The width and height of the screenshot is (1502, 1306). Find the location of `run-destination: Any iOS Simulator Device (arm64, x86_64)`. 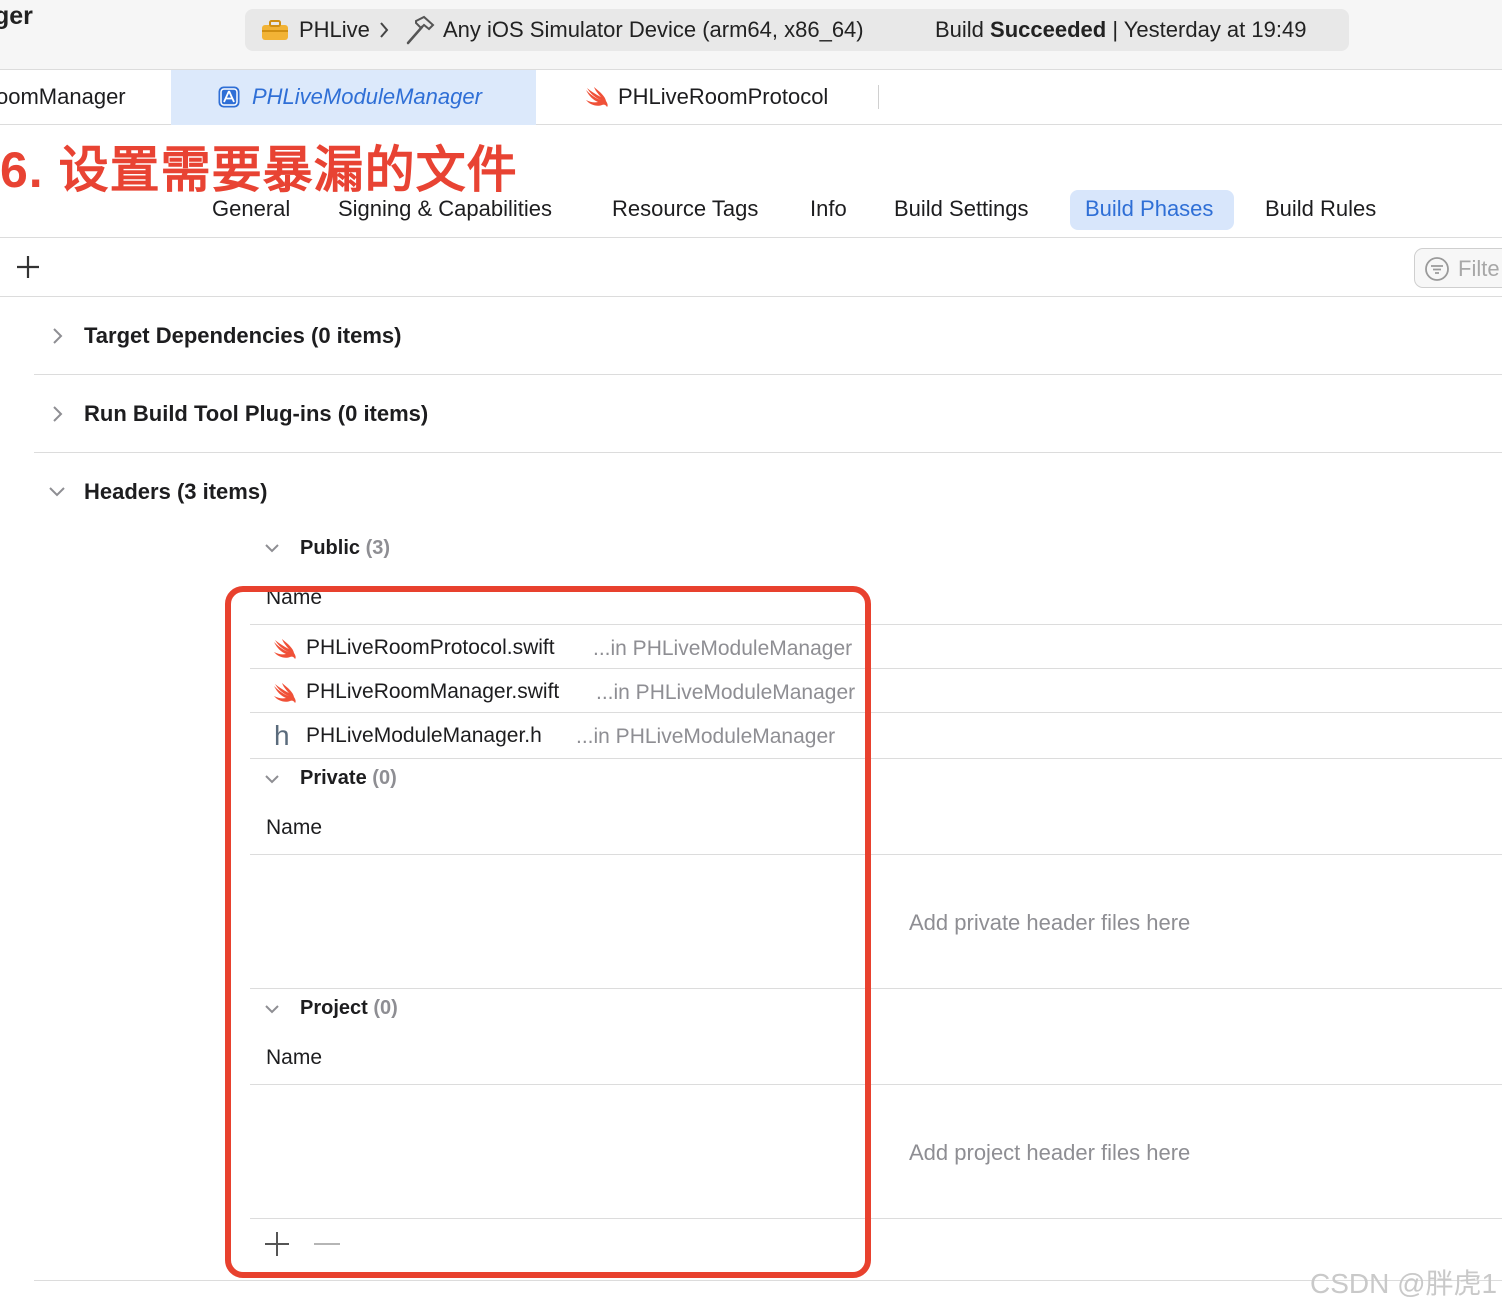

run-destination: Any iOS Simulator Device (arm64, x86_64) is located at coordinates (653, 30).